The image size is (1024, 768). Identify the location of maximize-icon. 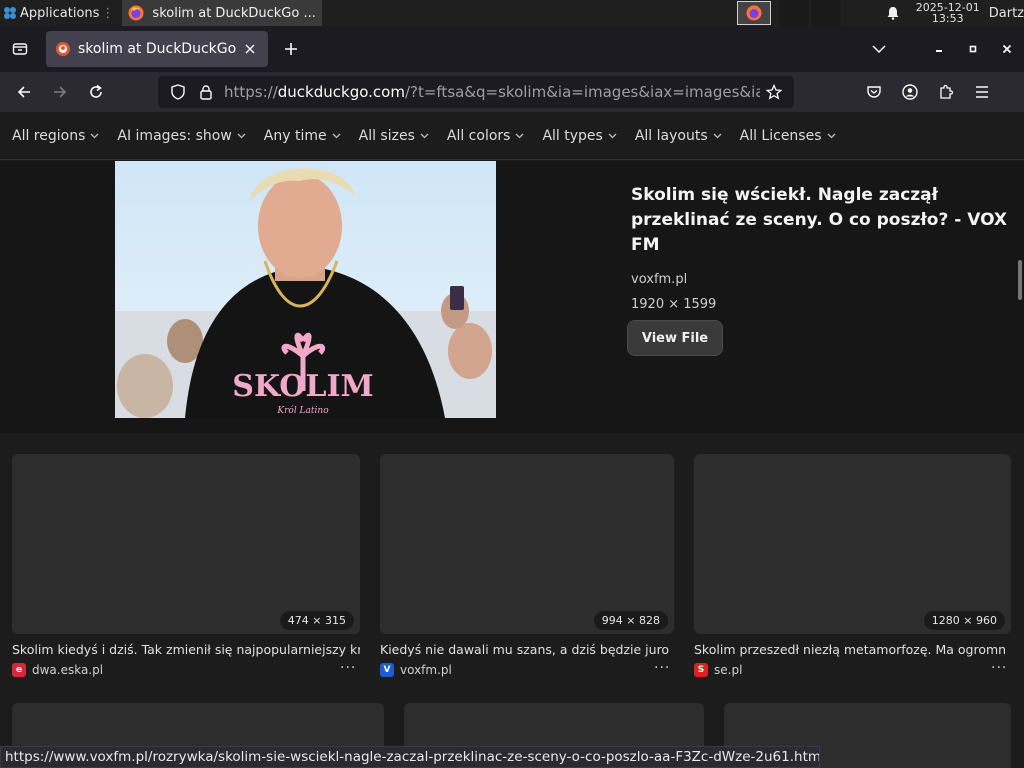
(973, 49).